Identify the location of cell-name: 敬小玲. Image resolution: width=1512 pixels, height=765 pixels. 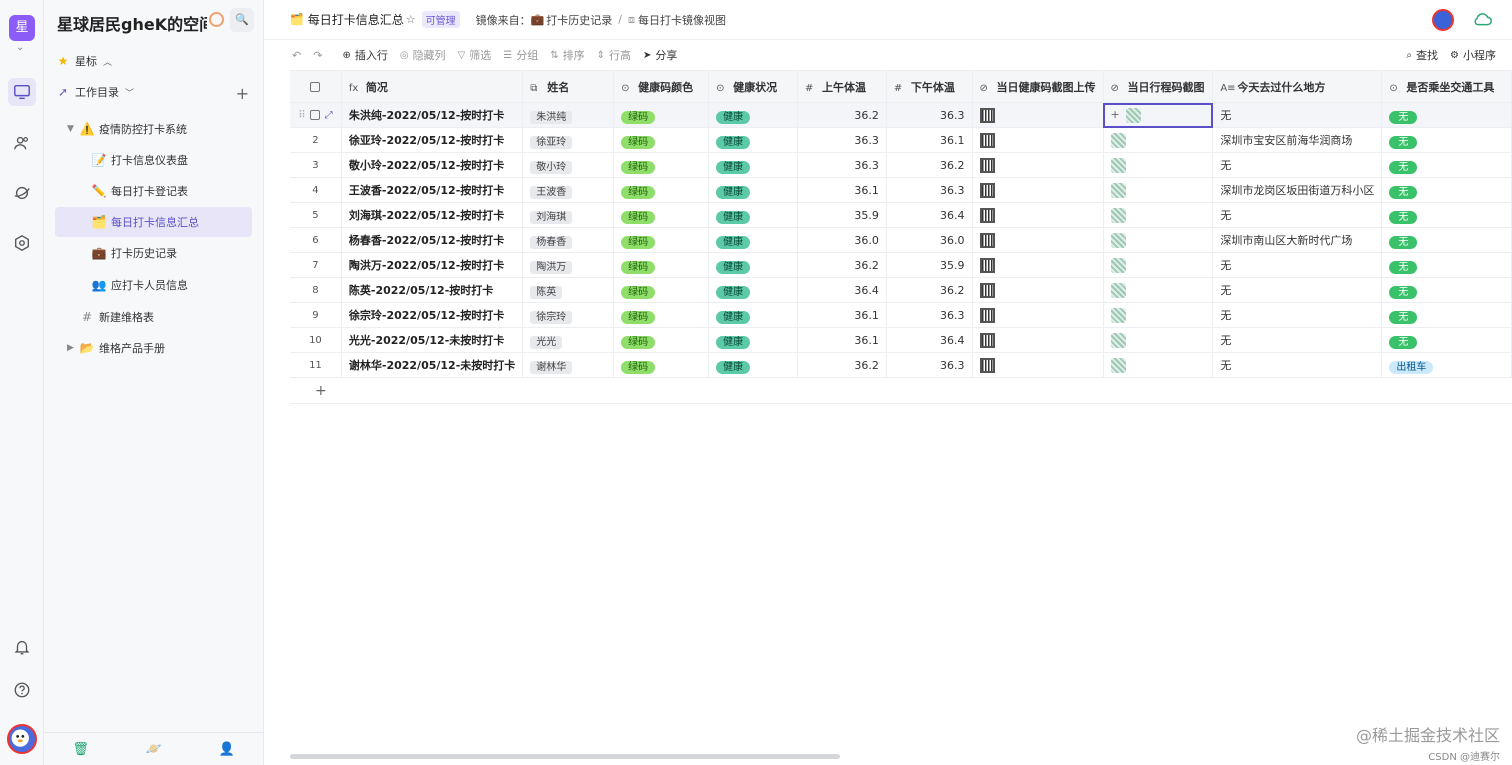
(568, 165).